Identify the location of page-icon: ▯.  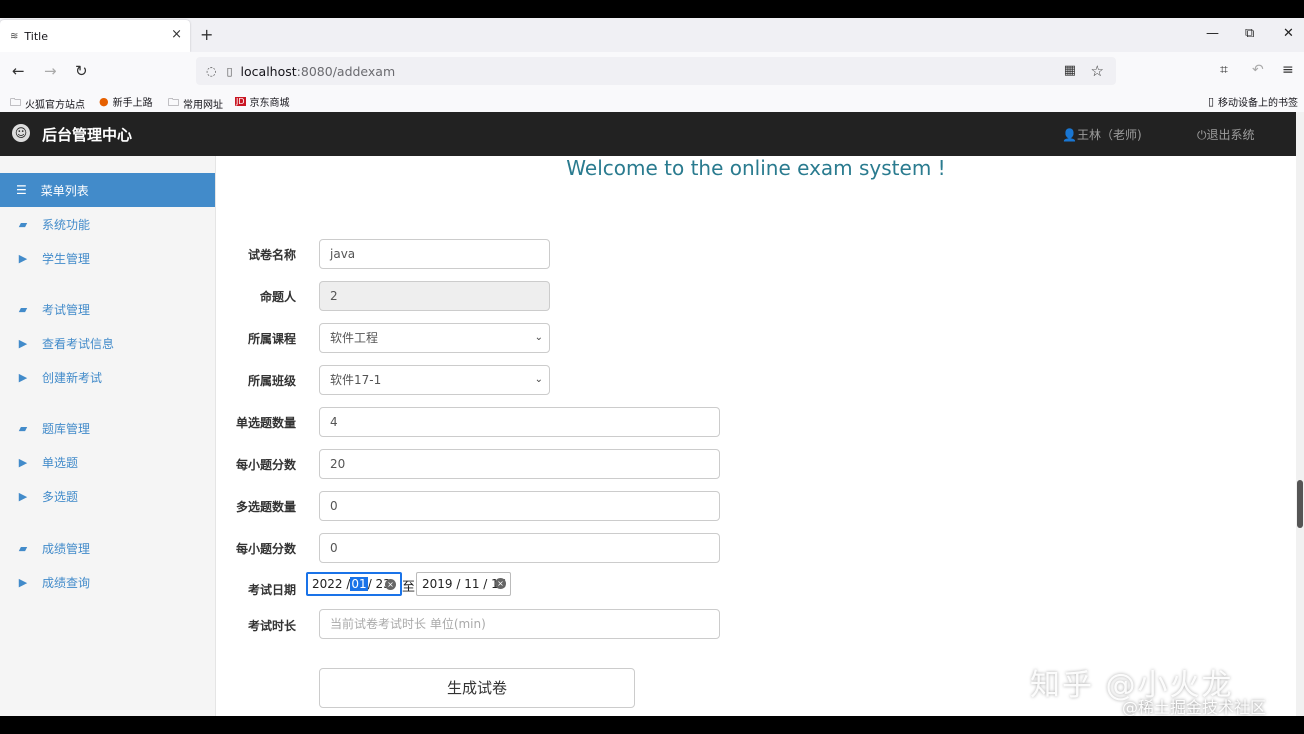
(229, 71).